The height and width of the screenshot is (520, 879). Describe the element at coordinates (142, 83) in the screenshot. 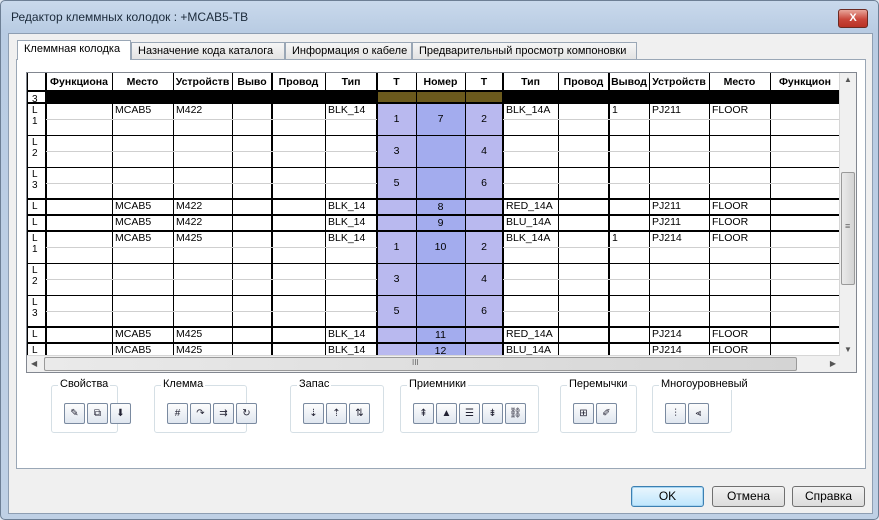

I see `column-header: Место` at that location.